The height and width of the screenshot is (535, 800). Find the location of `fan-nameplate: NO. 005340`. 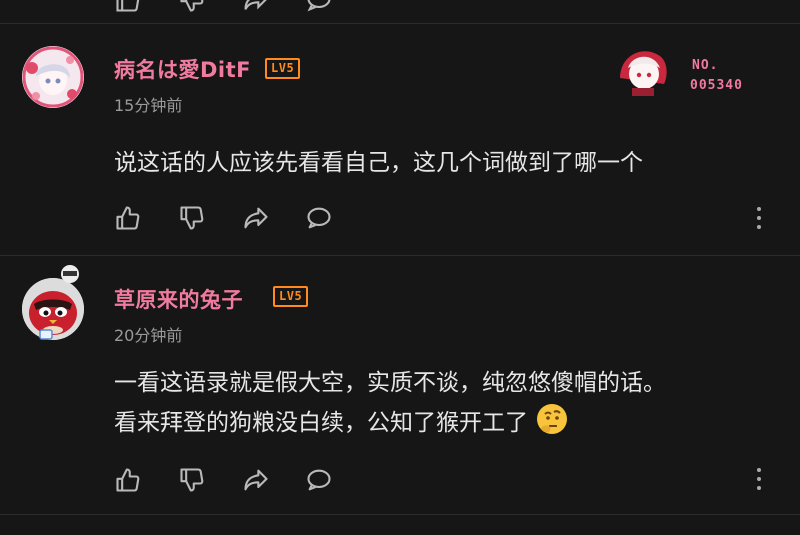

fan-nameplate: NO. 005340 is located at coordinates (692, 69).